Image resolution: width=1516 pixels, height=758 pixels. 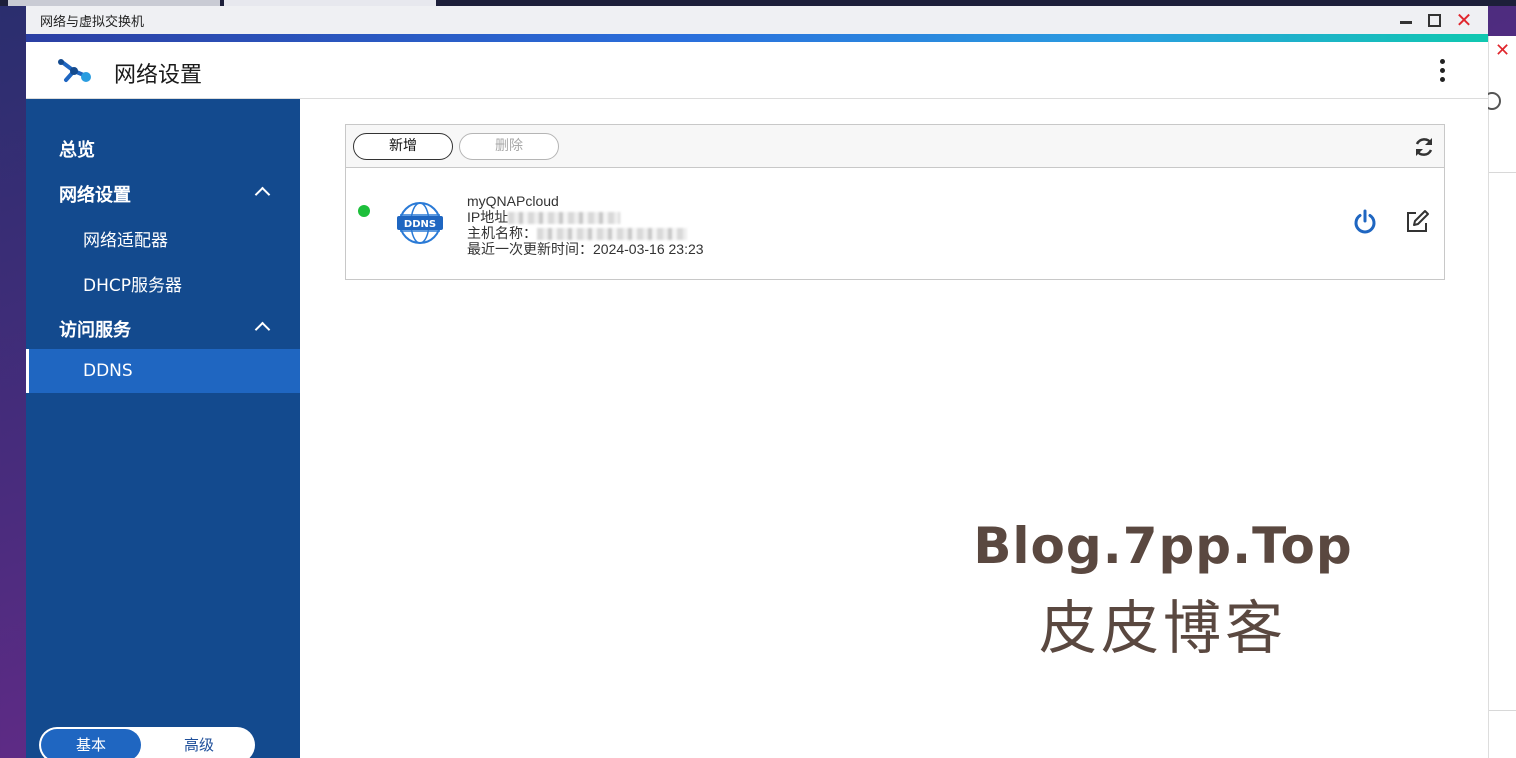 I want to click on power-icon, so click(x=1365, y=222).